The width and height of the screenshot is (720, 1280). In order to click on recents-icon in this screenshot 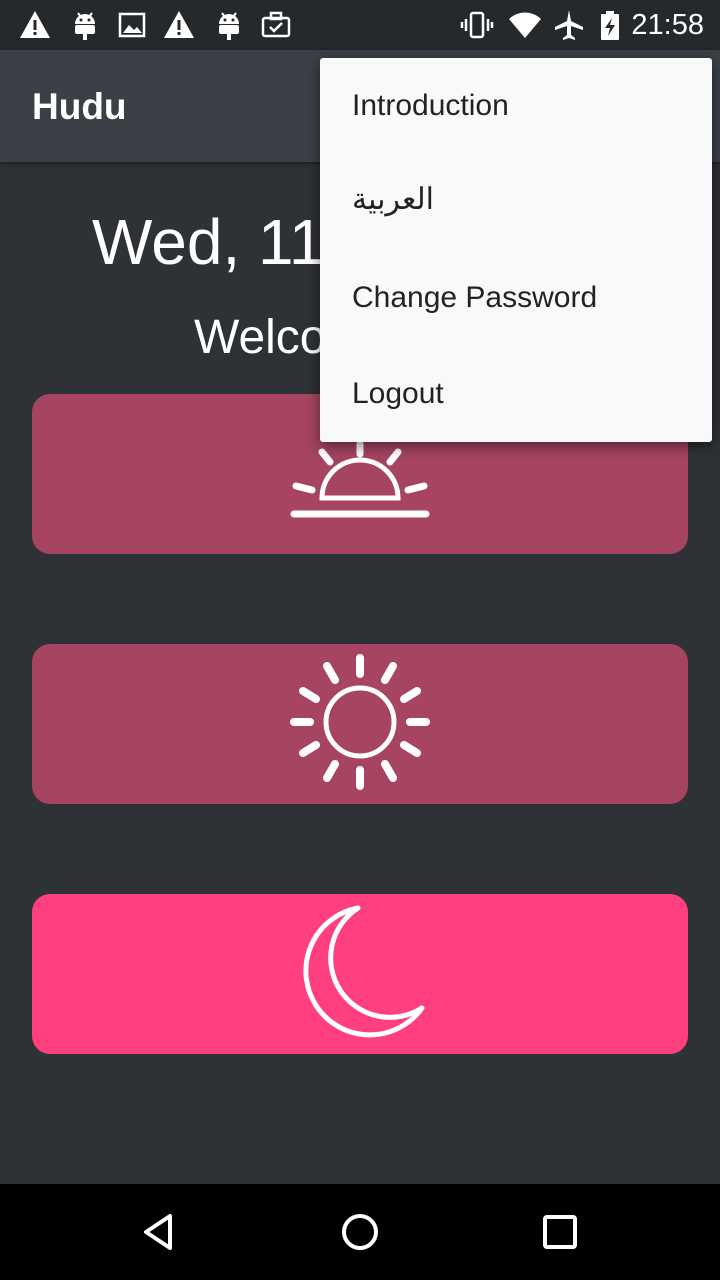, I will do `click(560, 1232)`.